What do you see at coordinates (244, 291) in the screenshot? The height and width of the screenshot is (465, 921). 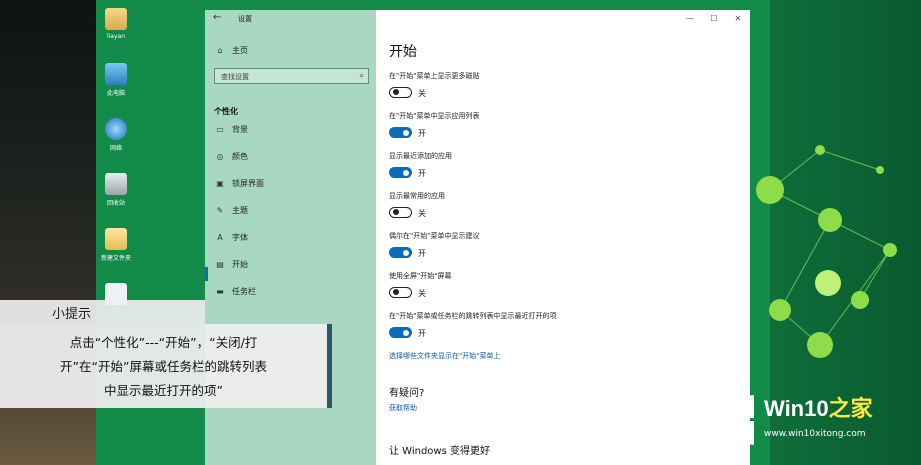 I see `nav-item-label: 任务栏` at bounding box center [244, 291].